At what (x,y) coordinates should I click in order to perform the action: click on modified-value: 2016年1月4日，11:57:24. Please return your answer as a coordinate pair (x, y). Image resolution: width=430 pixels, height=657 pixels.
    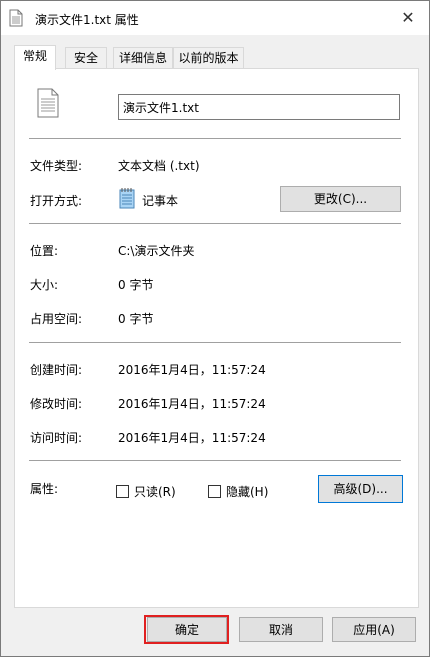
    Looking at the image, I should click on (192, 404).